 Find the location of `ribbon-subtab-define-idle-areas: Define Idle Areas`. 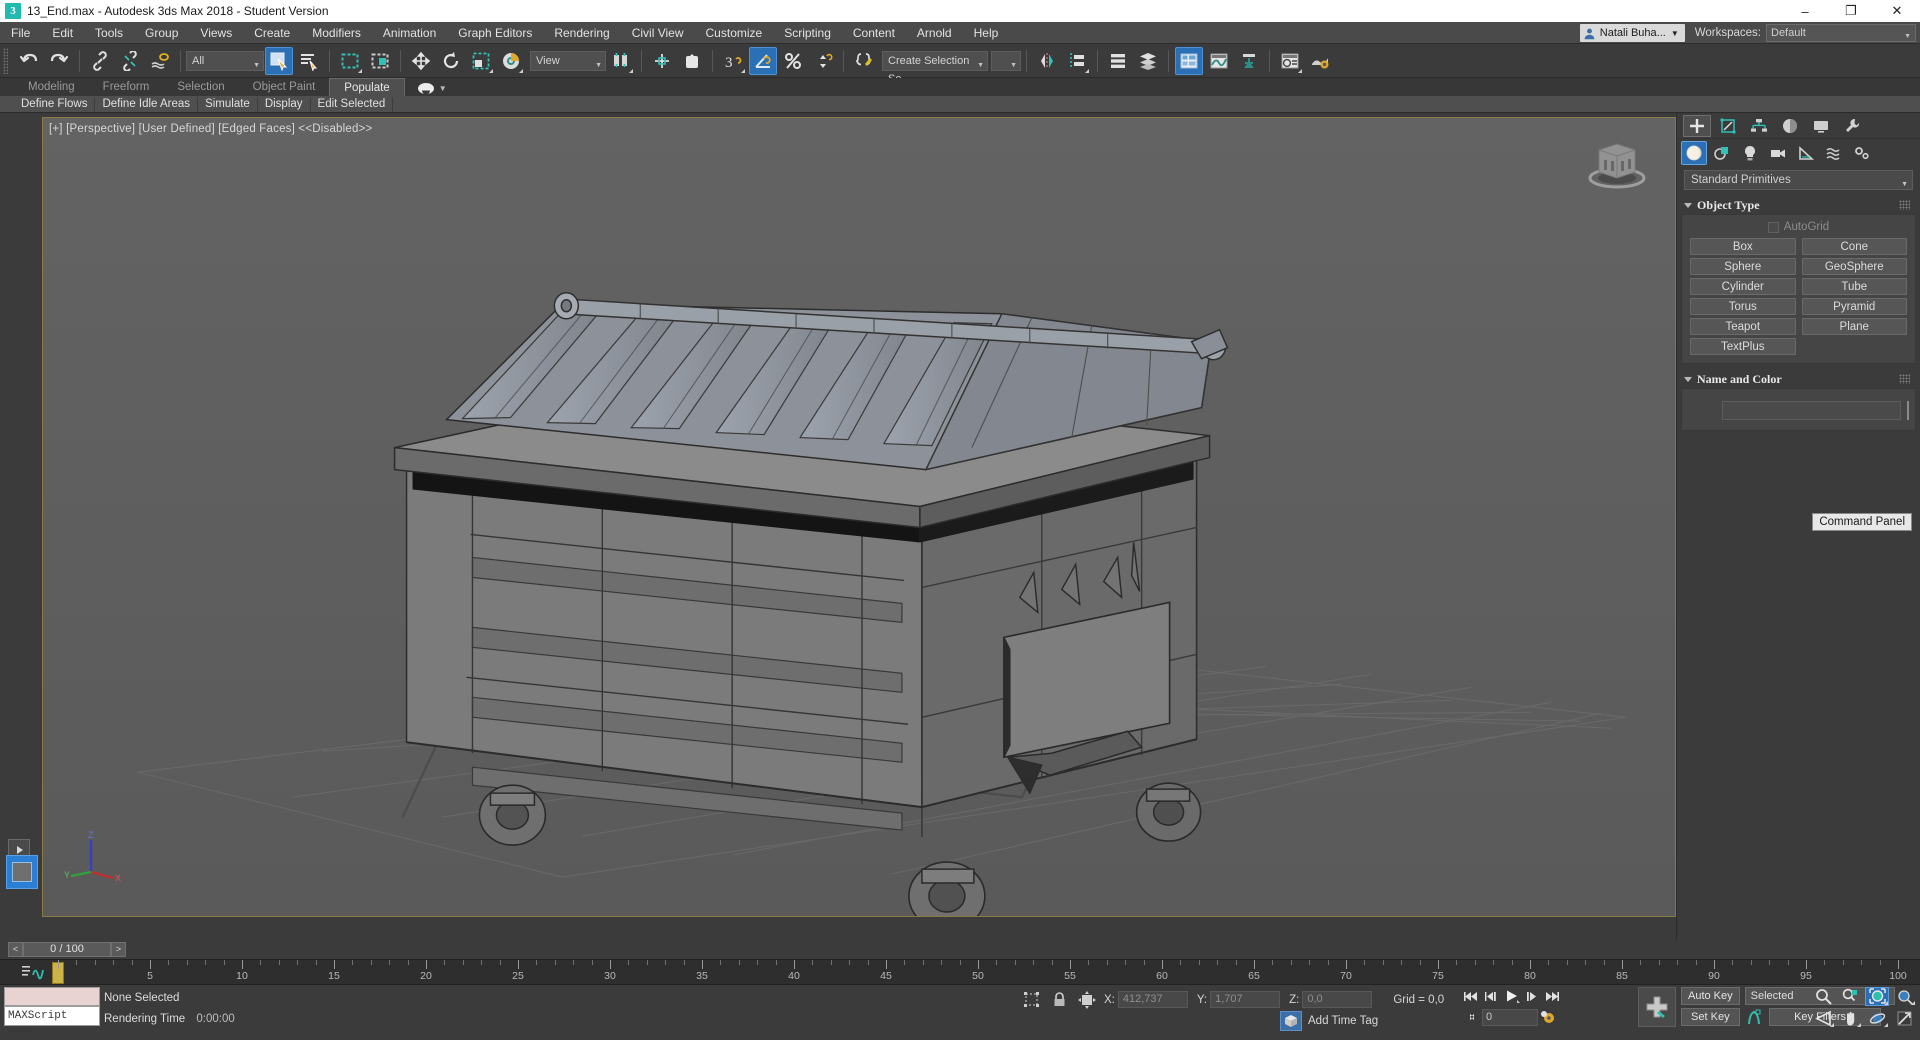

ribbon-subtab-define-idle-areas: Define Idle Areas is located at coordinates (147, 104).